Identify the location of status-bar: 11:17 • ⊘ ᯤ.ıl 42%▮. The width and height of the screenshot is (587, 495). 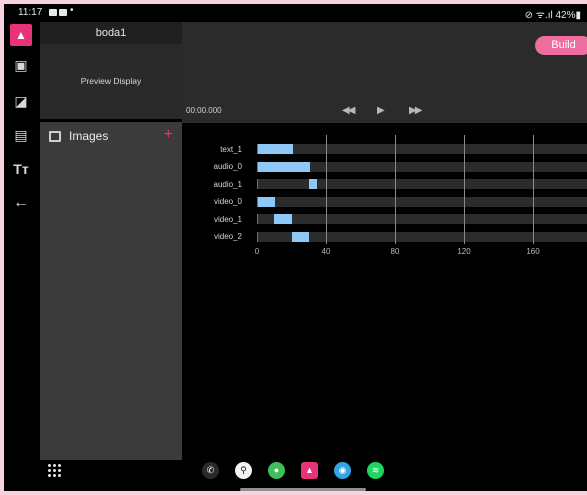
(295, 13).